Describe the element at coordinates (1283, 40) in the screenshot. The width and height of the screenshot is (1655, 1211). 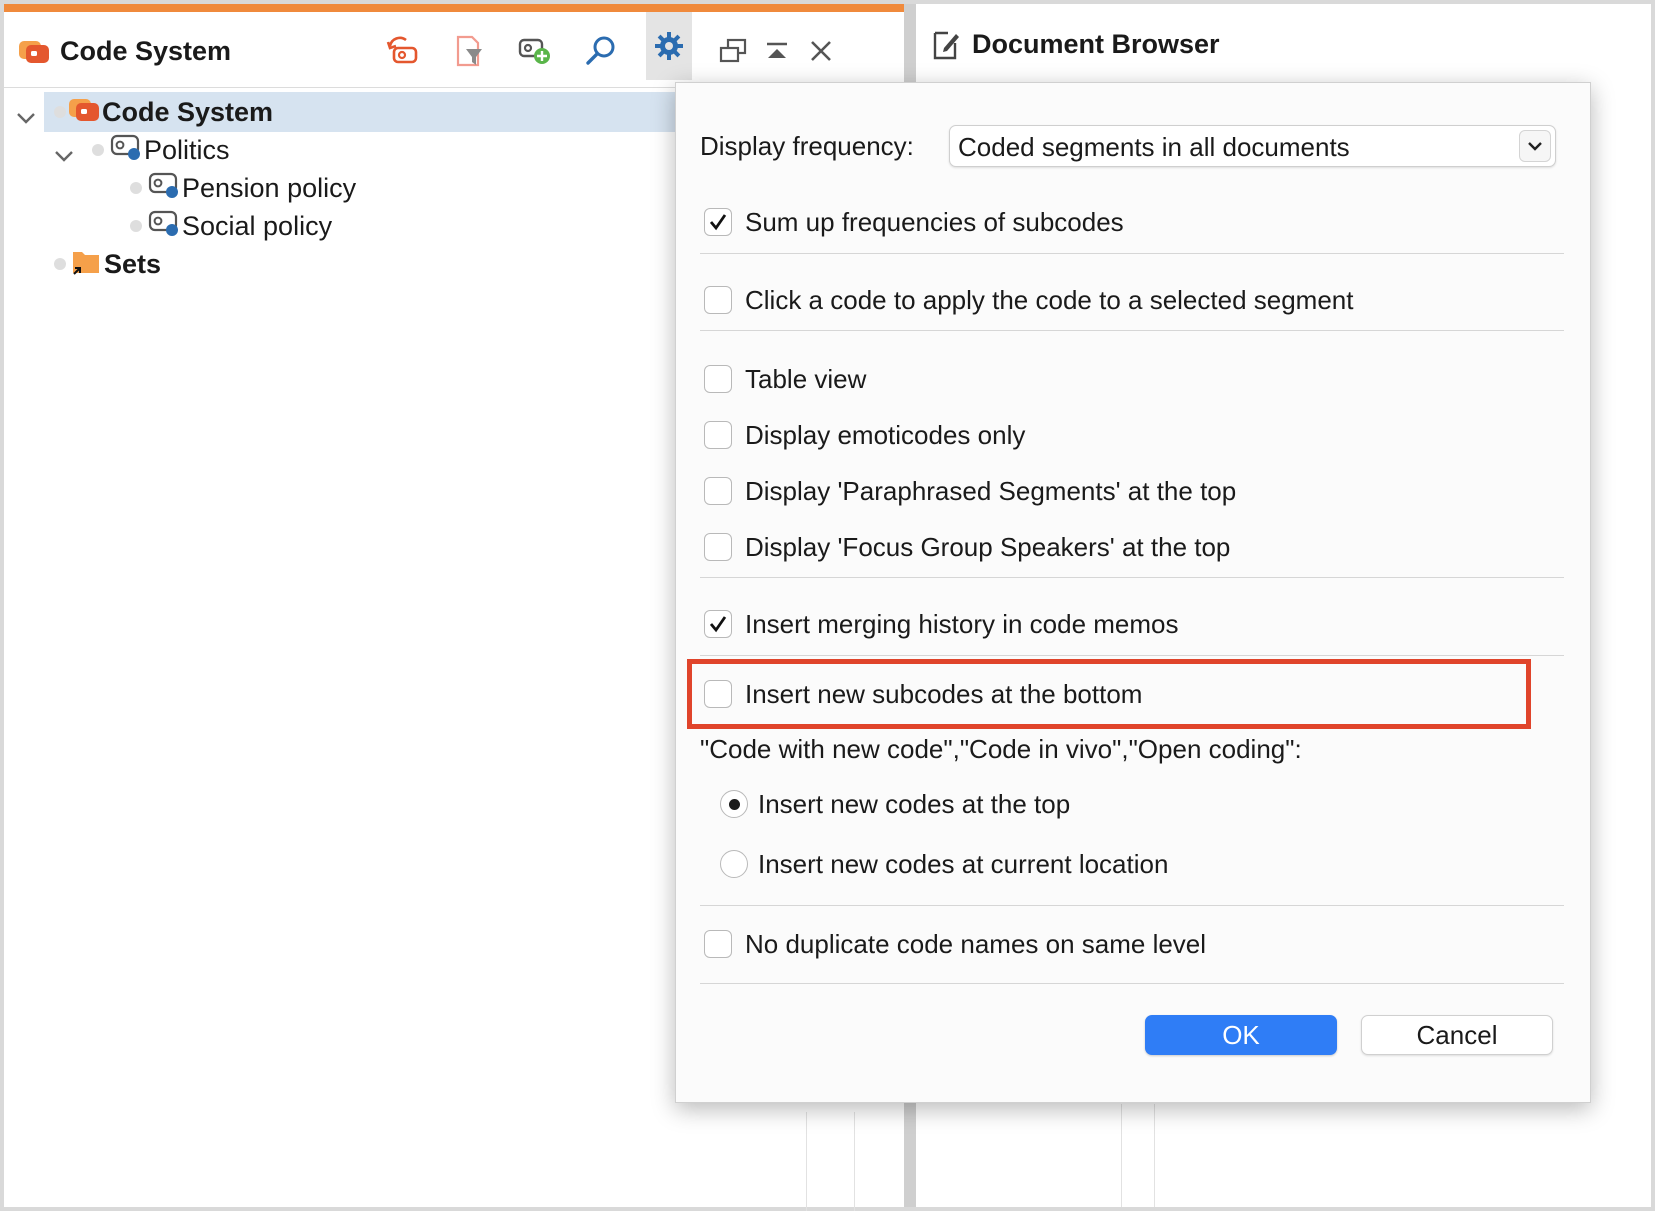
I see `document-browser-header: Document Browser` at that location.